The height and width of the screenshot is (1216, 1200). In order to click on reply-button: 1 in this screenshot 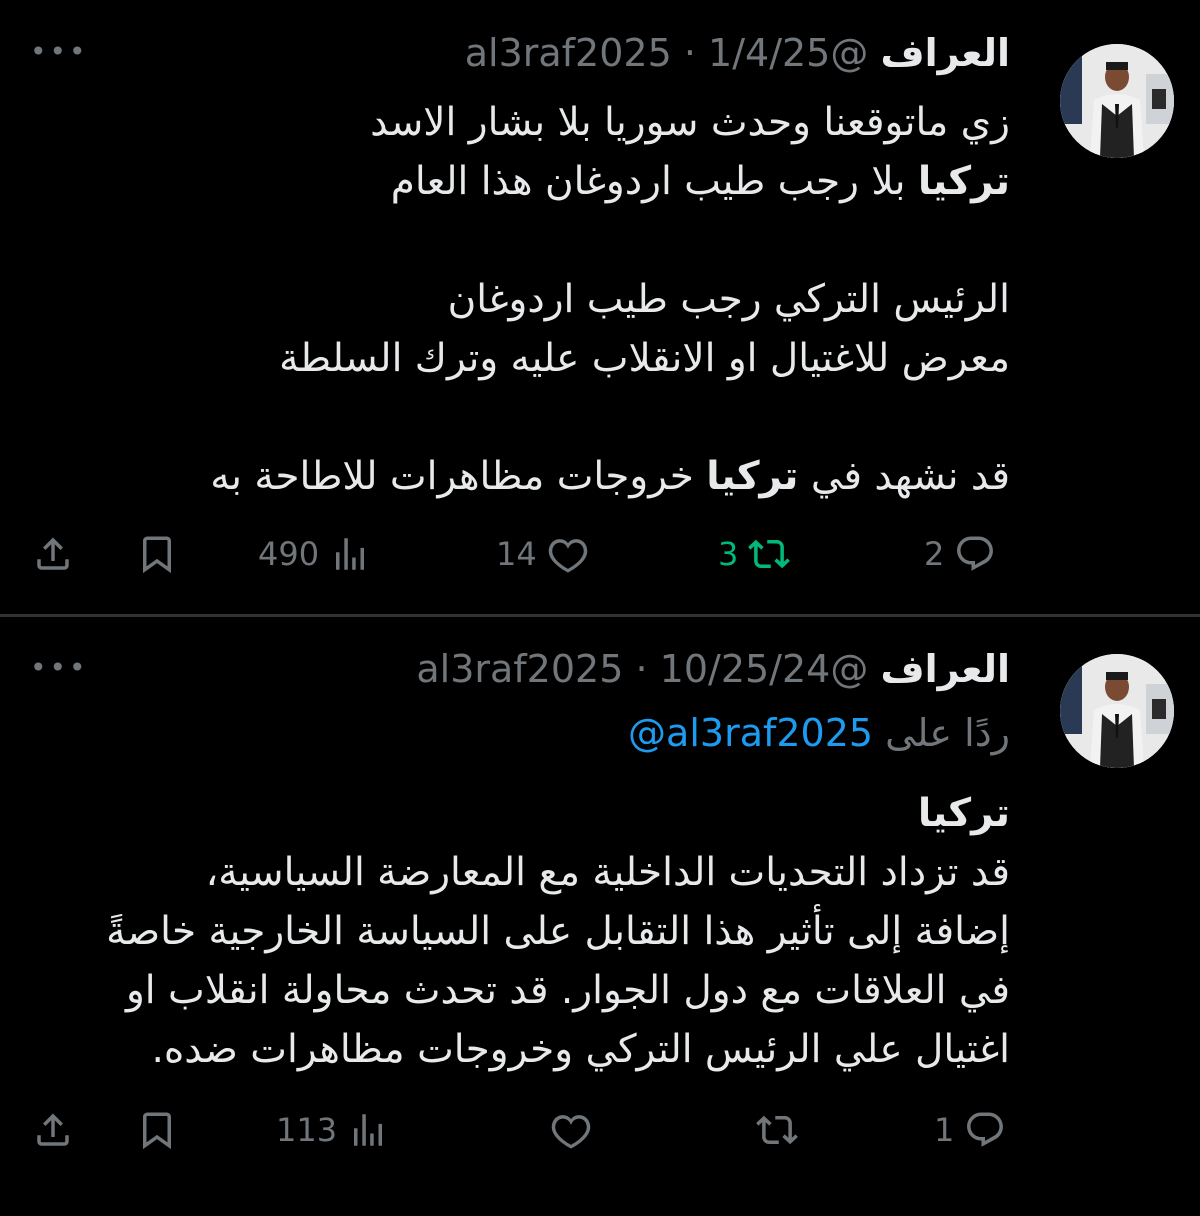, I will do `click(970, 1130)`.